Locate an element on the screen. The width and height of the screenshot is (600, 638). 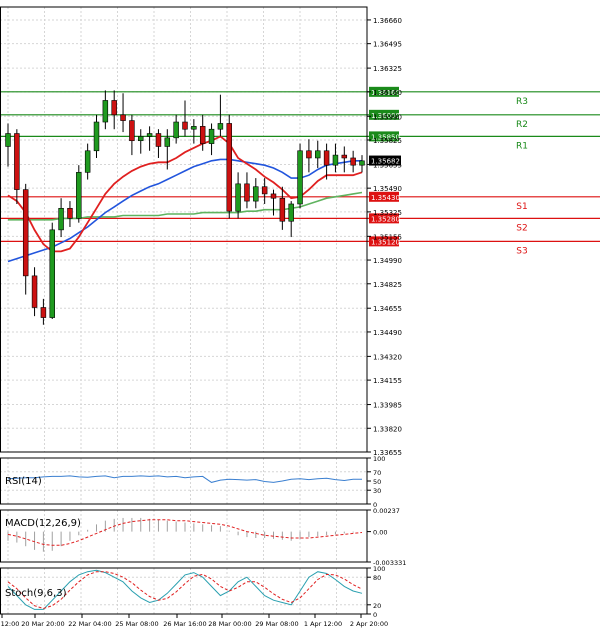
time-tick-label: 22 Mar 04:00 is located at coordinates (89, 624).